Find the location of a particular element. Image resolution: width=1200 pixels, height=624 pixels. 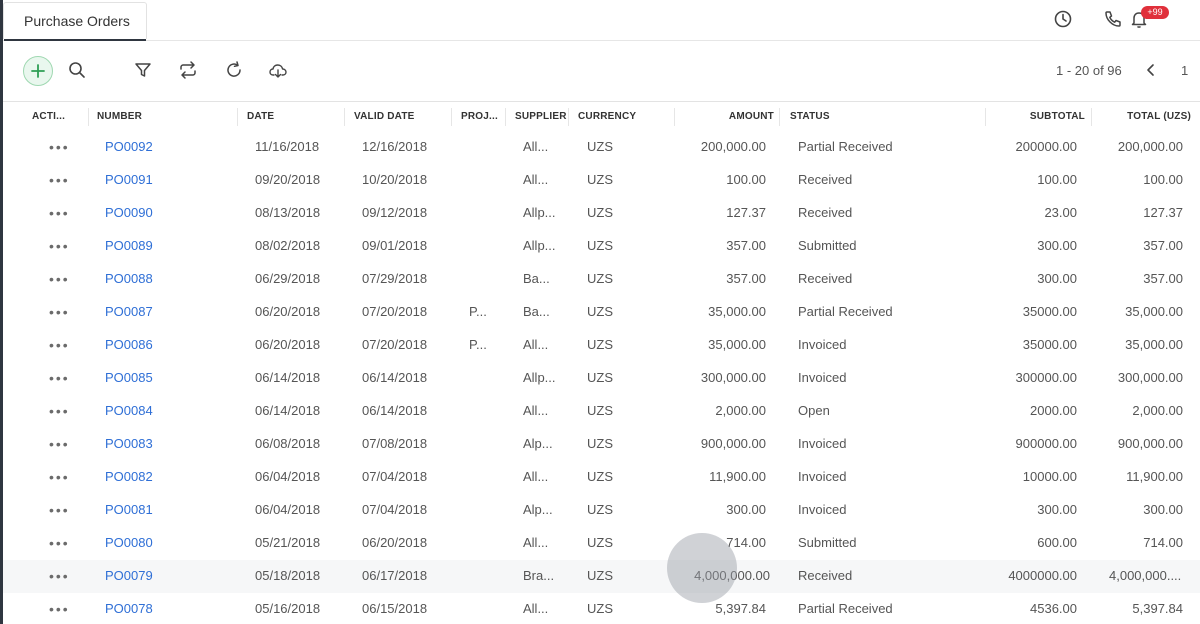

po-number-link: PO0081 is located at coordinates (129, 510).